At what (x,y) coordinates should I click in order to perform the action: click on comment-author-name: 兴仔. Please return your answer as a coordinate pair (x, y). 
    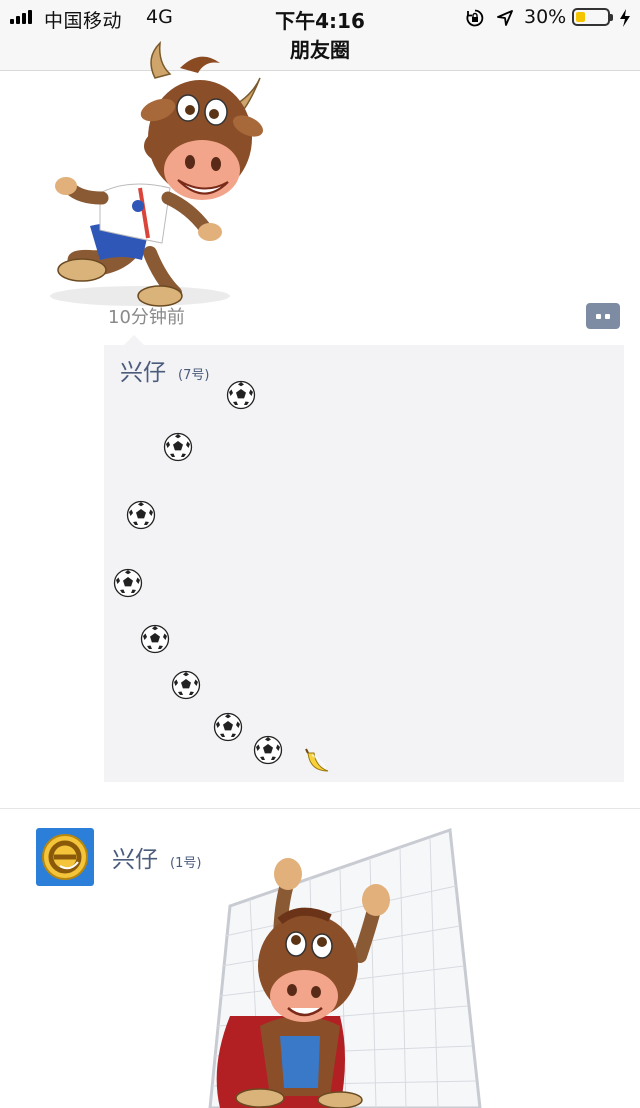
    Looking at the image, I should click on (143, 370).